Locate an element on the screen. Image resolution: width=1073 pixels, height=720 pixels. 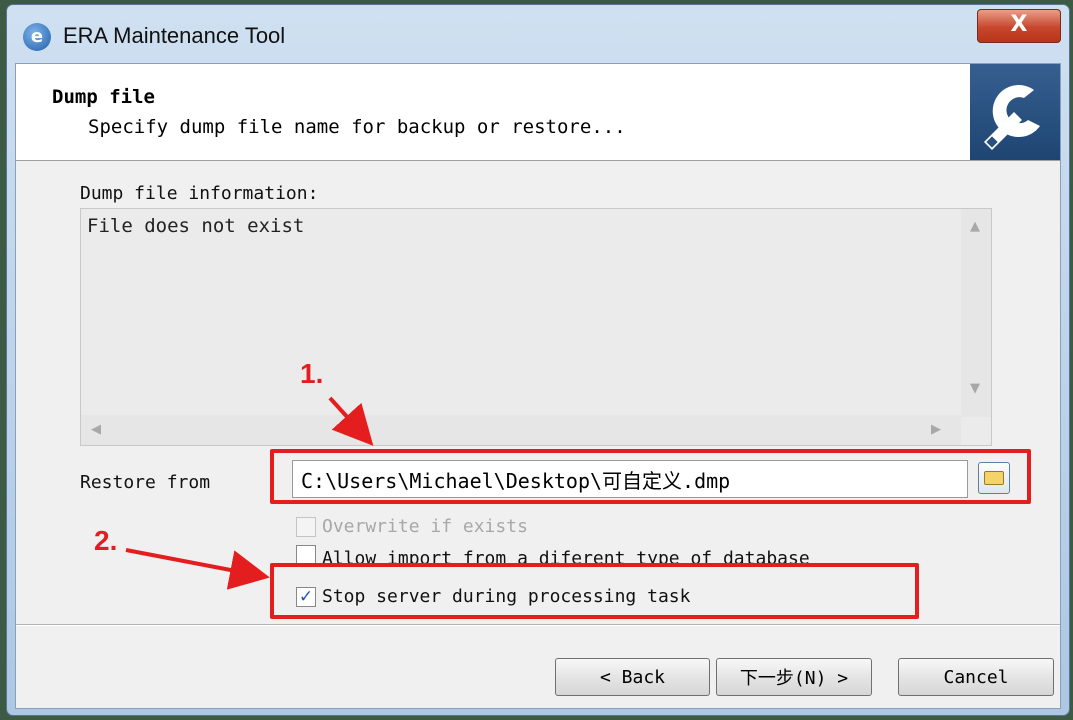
cancel-button: Cancel is located at coordinates (976, 677).